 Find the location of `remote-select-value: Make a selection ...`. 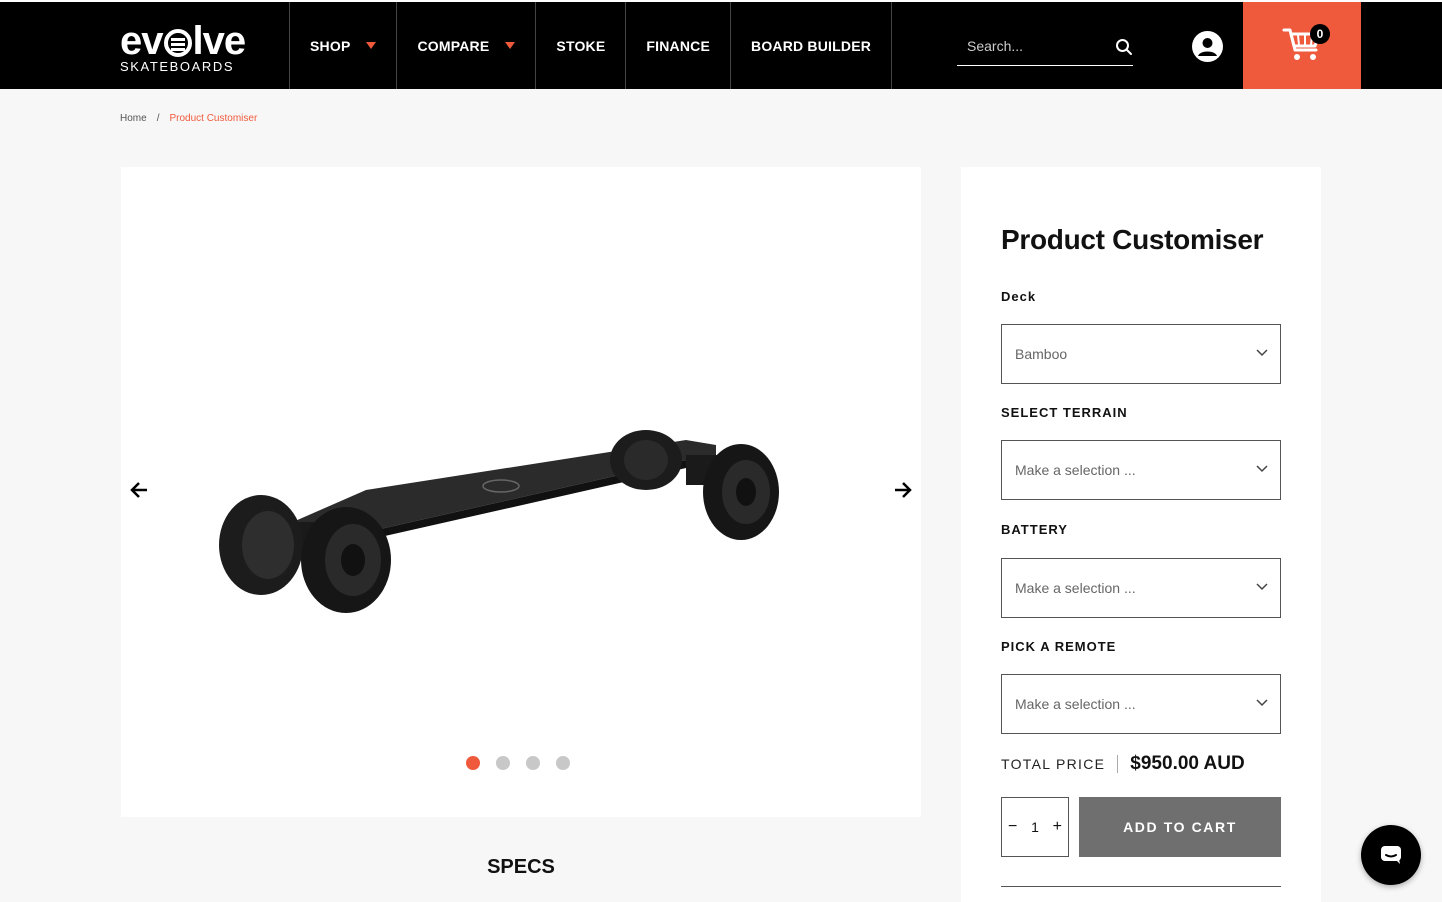

remote-select-value: Make a selection ... is located at coordinates (1075, 704).